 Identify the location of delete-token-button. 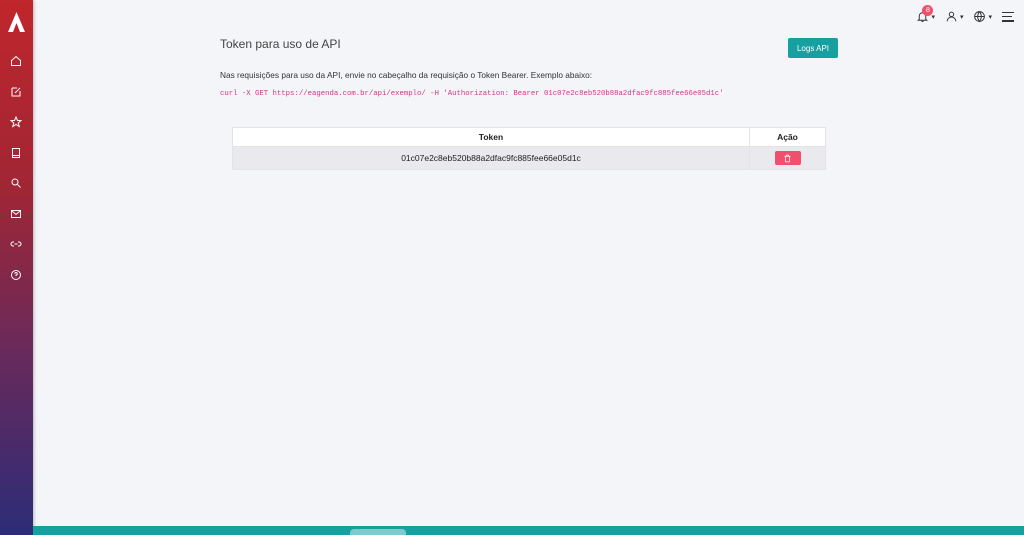
(787, 158).